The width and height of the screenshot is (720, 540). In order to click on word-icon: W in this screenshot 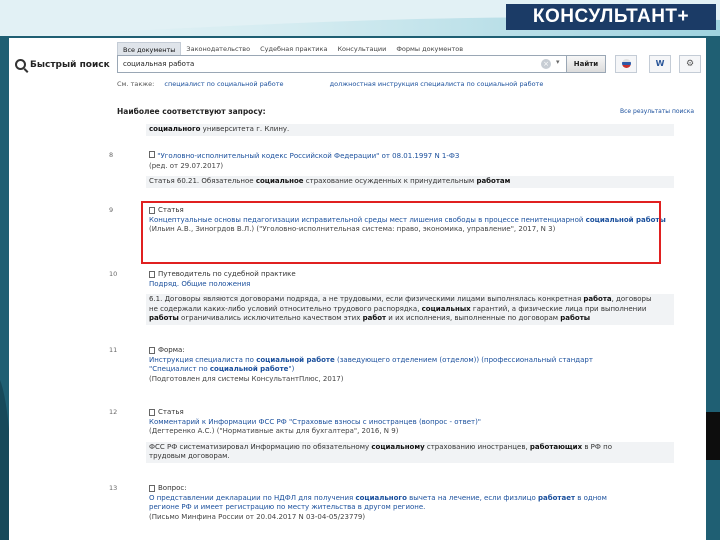, I will do `click(660, 63)`.